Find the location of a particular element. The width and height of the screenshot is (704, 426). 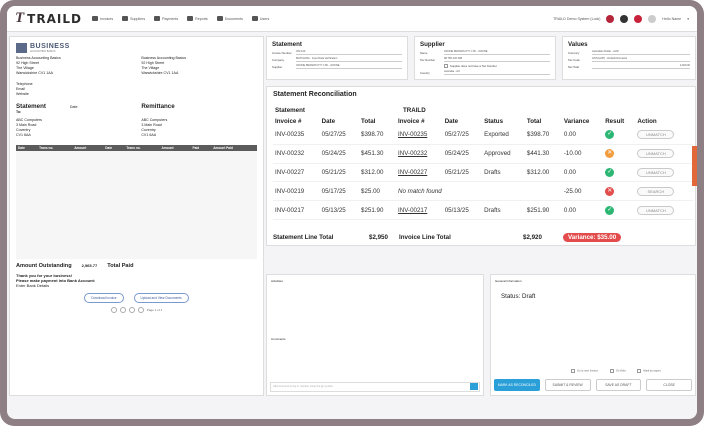

field-label: Tax Code is located at coordinates (574, 59).